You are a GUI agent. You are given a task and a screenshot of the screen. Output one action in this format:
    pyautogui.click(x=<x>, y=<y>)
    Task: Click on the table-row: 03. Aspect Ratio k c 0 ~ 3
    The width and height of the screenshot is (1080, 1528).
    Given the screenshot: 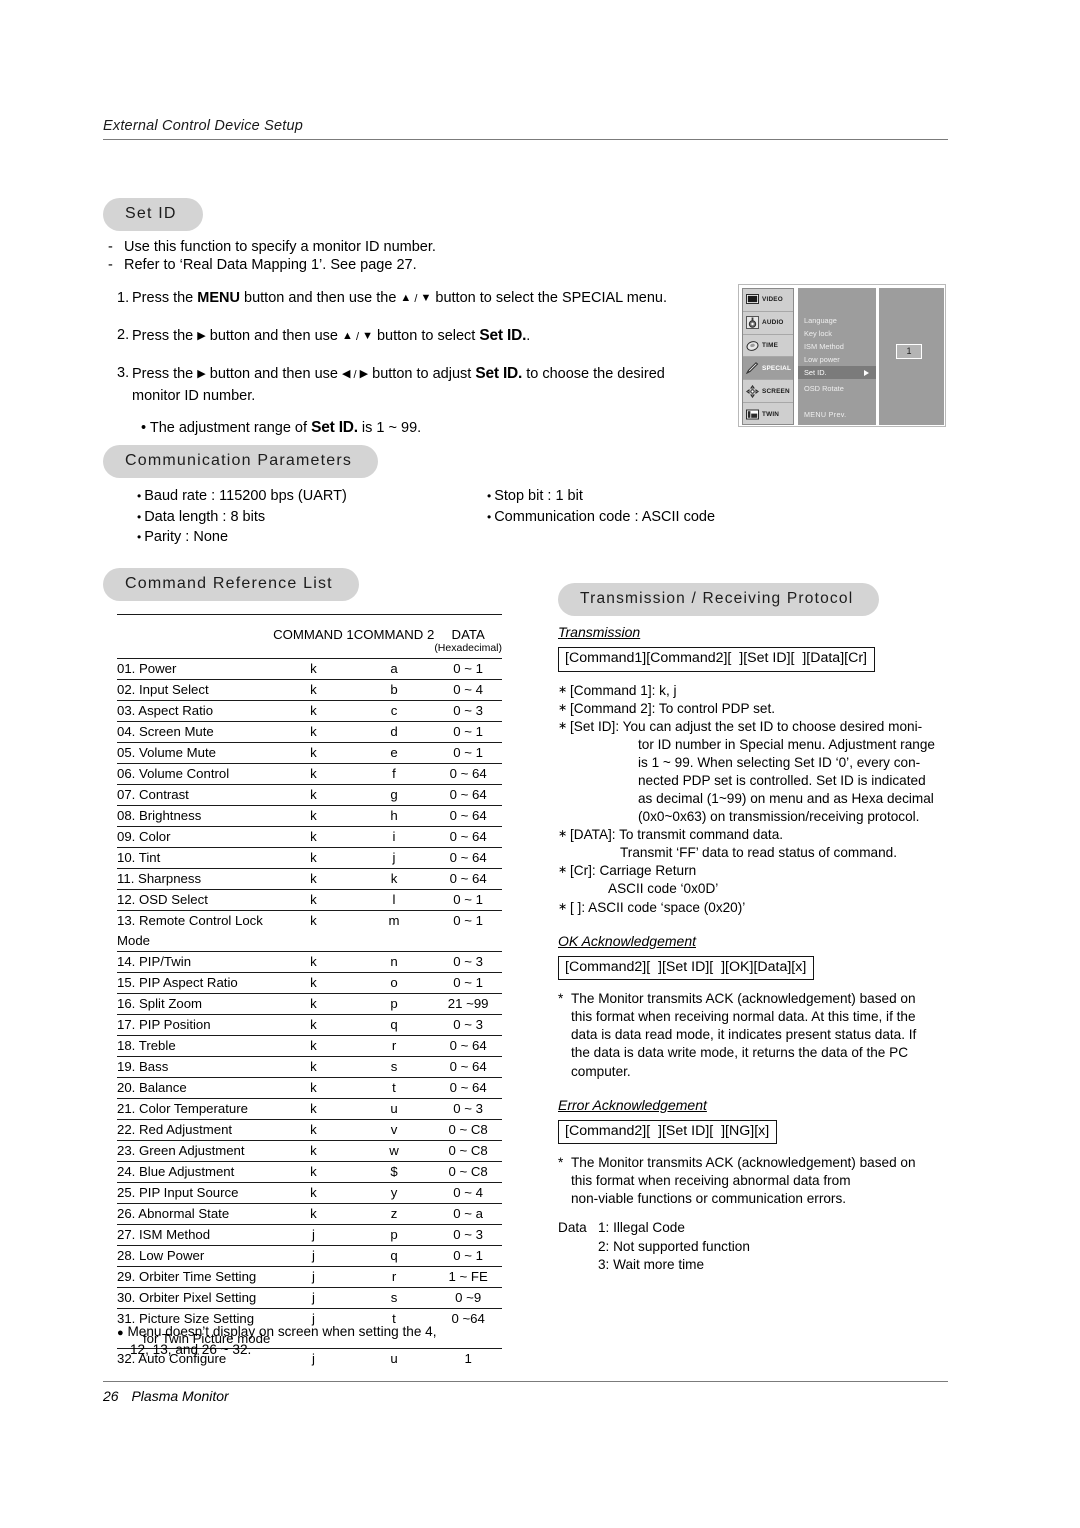 What is the action you would take?
    pyautogui.click(x=309, y=711)
    